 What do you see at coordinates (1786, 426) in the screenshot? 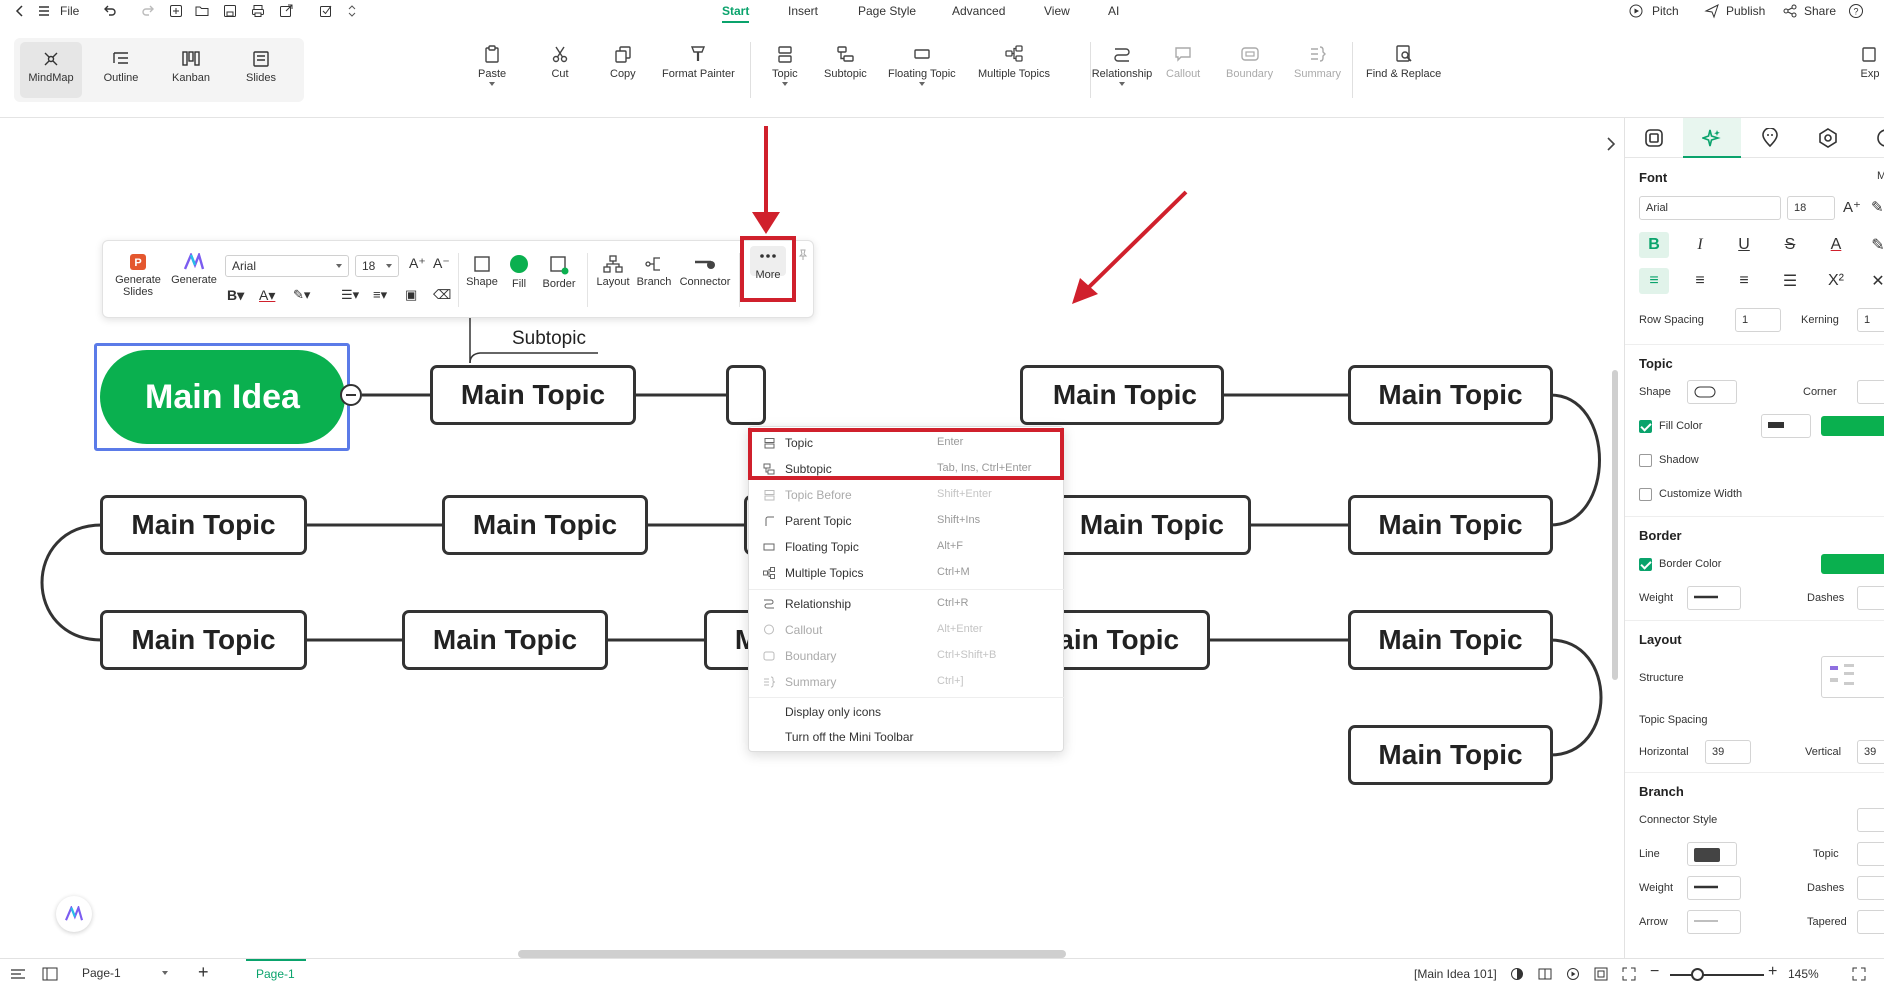
I see `fill-type-select` at bounding box center [1786, 426].